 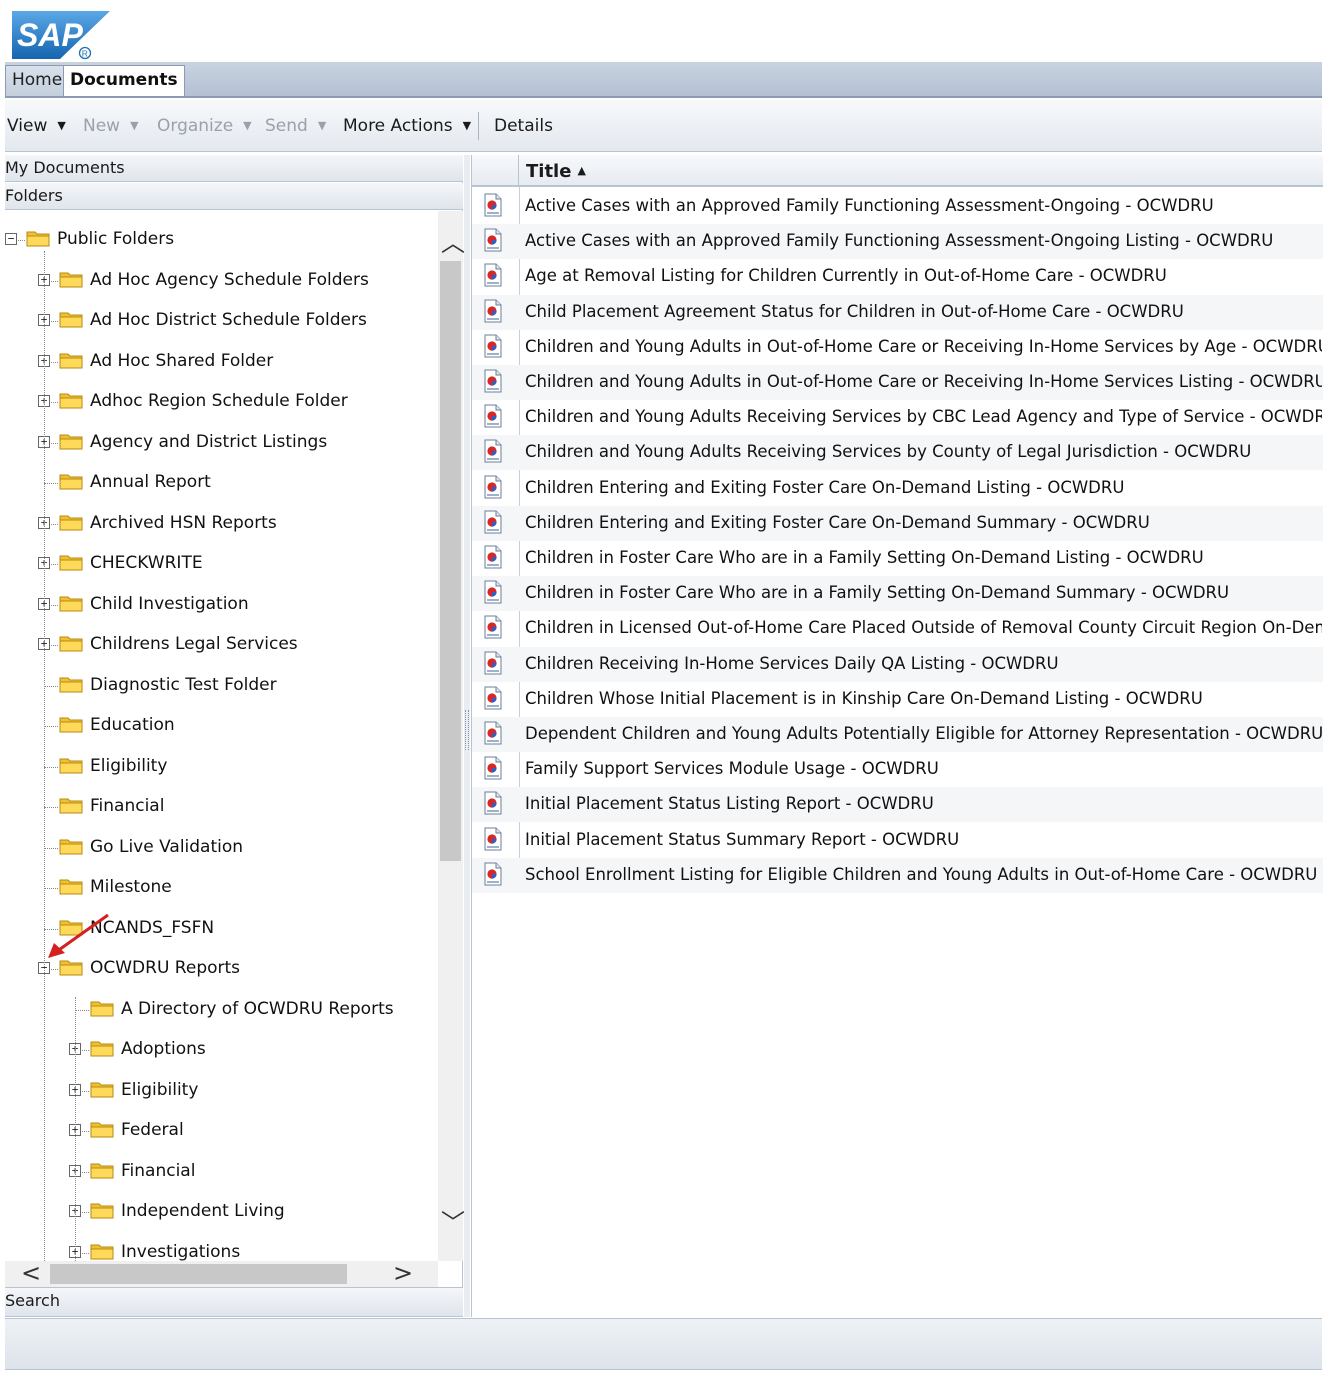 I want to click on my-documents-section: My Documents, so click(x=234, y=168).